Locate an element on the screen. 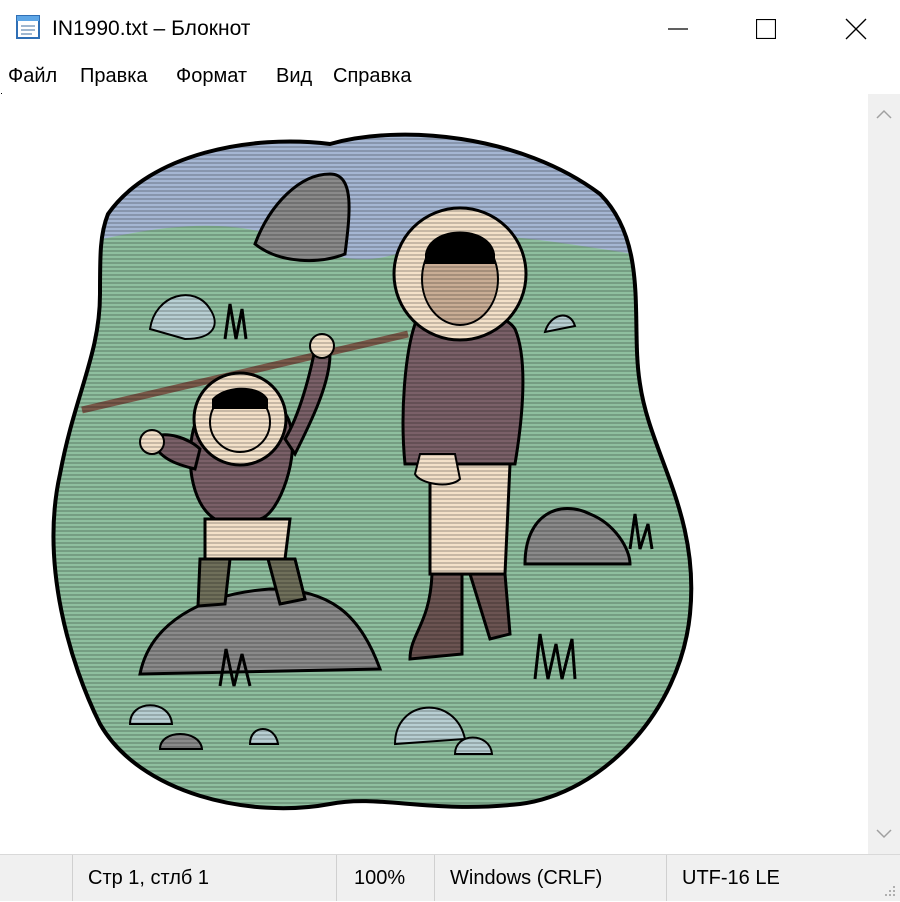 This screenshot has height=902, width=900. minimize-button is located at coordinates (678, 29).